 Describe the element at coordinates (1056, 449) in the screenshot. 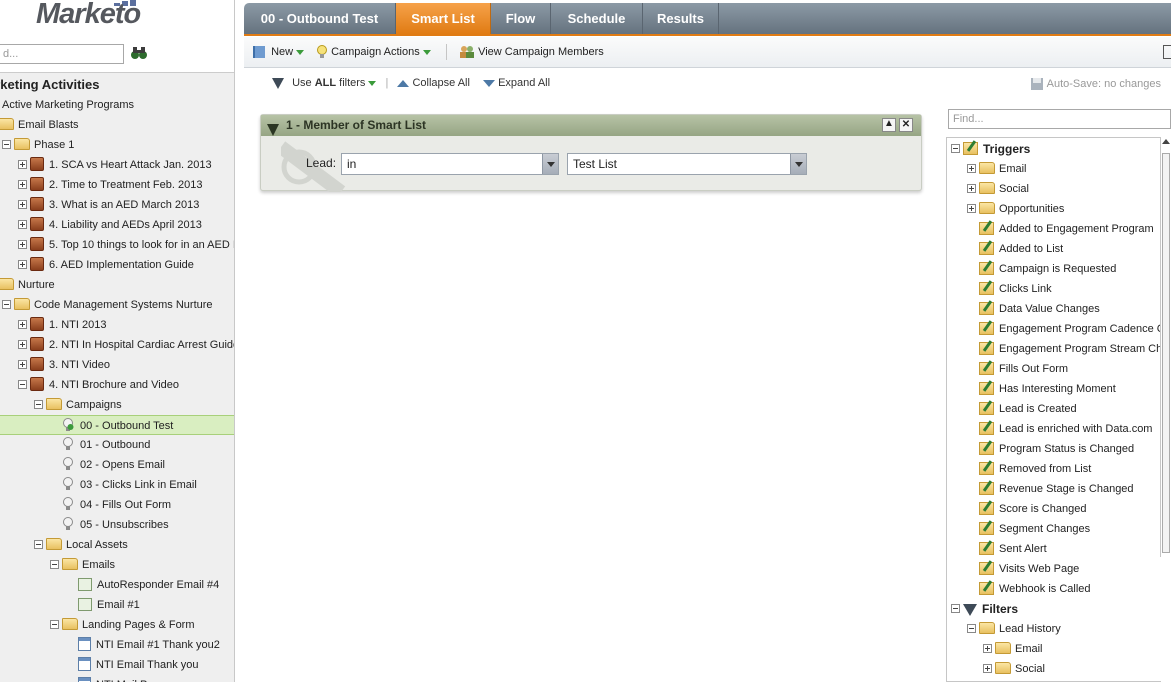

I see `trigger-item: Program Status is Changed` at that location.